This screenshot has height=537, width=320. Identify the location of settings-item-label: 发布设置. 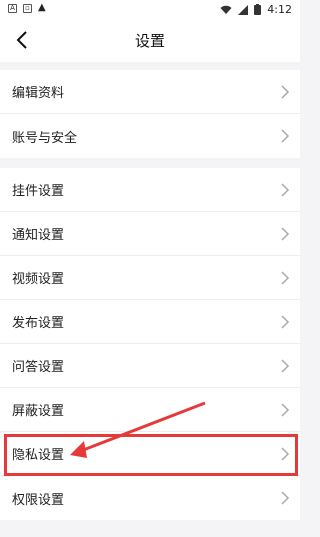
(38, 323).